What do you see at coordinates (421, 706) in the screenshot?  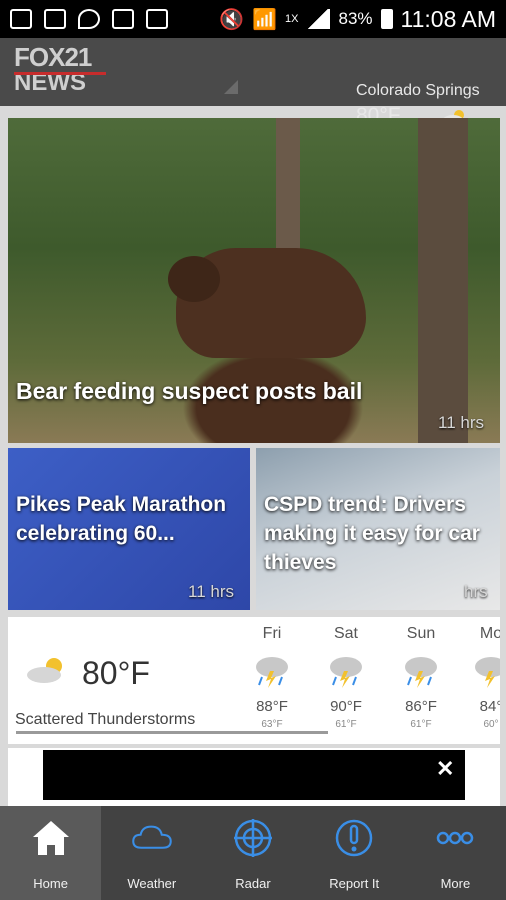 I see `forecast-high: 86°F` at bounding box center [421, 706].